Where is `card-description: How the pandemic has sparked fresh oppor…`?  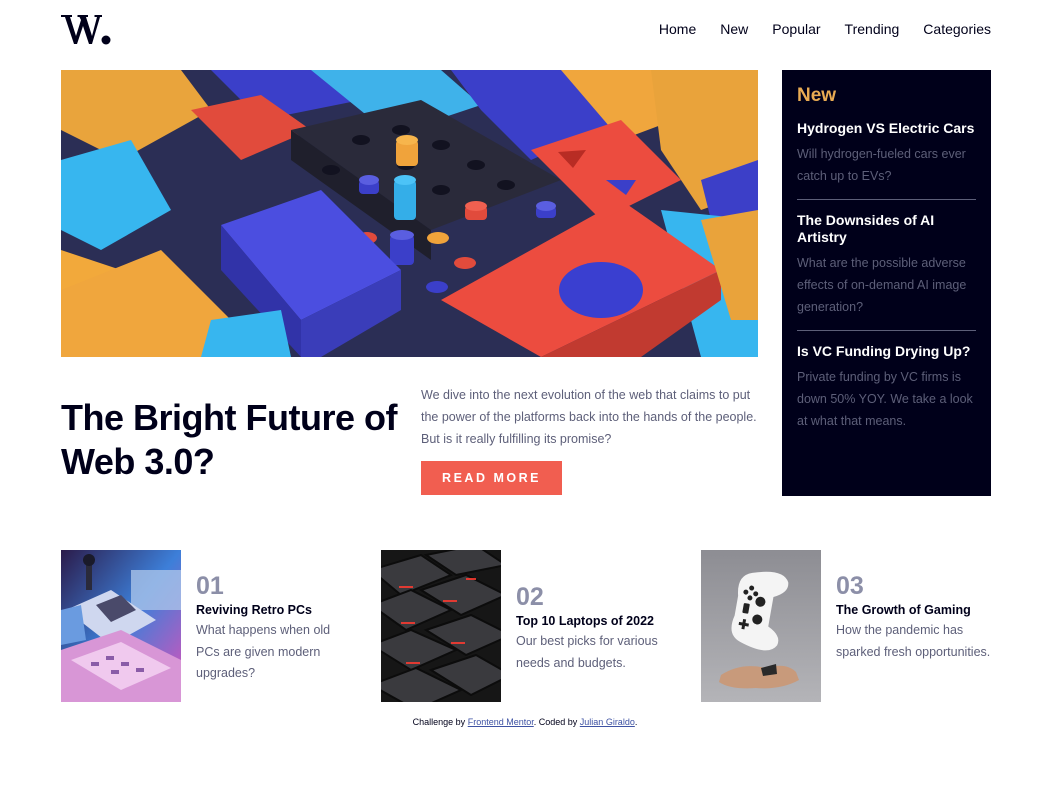
card-description: How the pandemic has sparked fresh oppor… is located at coordinates (913, 641).